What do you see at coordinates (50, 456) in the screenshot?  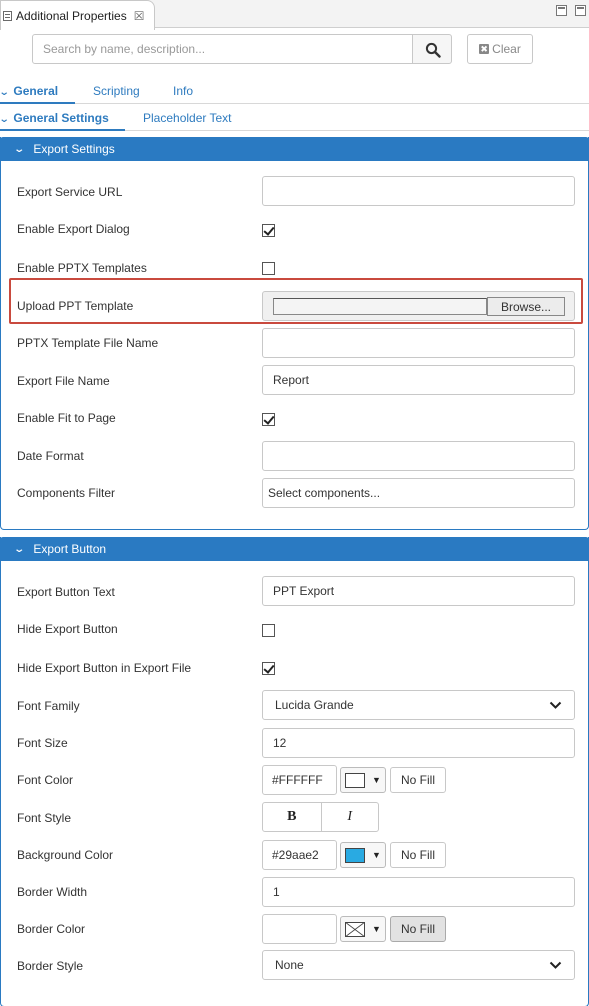 I see `date-format-label: Date Format` at bounding box center [50, 456].